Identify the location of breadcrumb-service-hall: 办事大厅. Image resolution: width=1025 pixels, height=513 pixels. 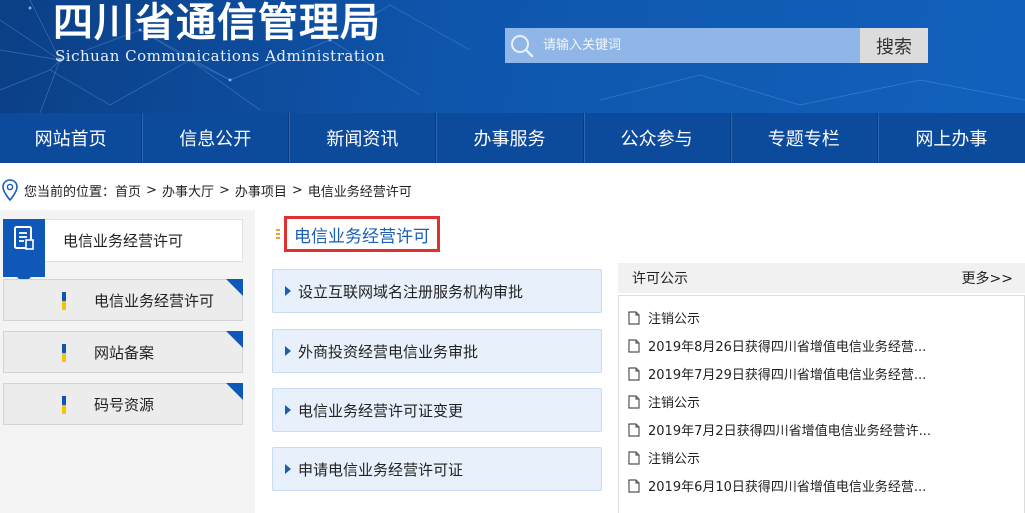
(188, 190).